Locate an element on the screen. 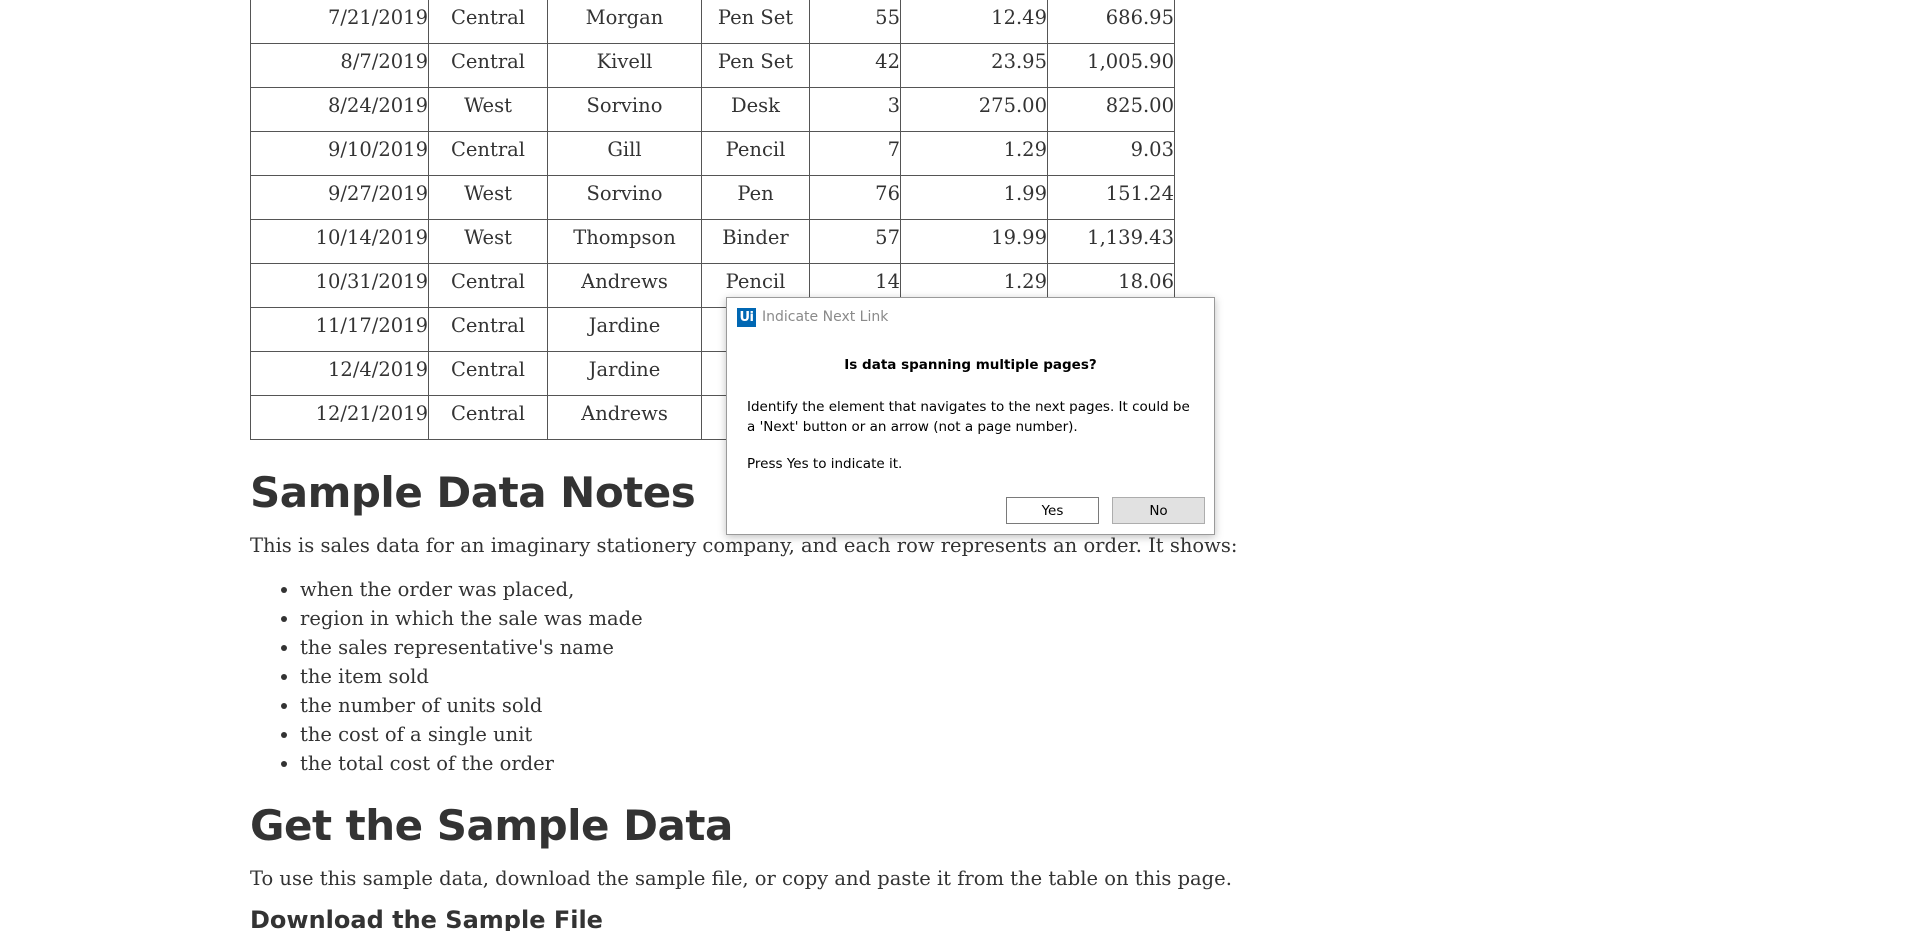 The height and width of the screenshot is (931, 1920). yes-button: Yes is located at coordinates (1052, 510).